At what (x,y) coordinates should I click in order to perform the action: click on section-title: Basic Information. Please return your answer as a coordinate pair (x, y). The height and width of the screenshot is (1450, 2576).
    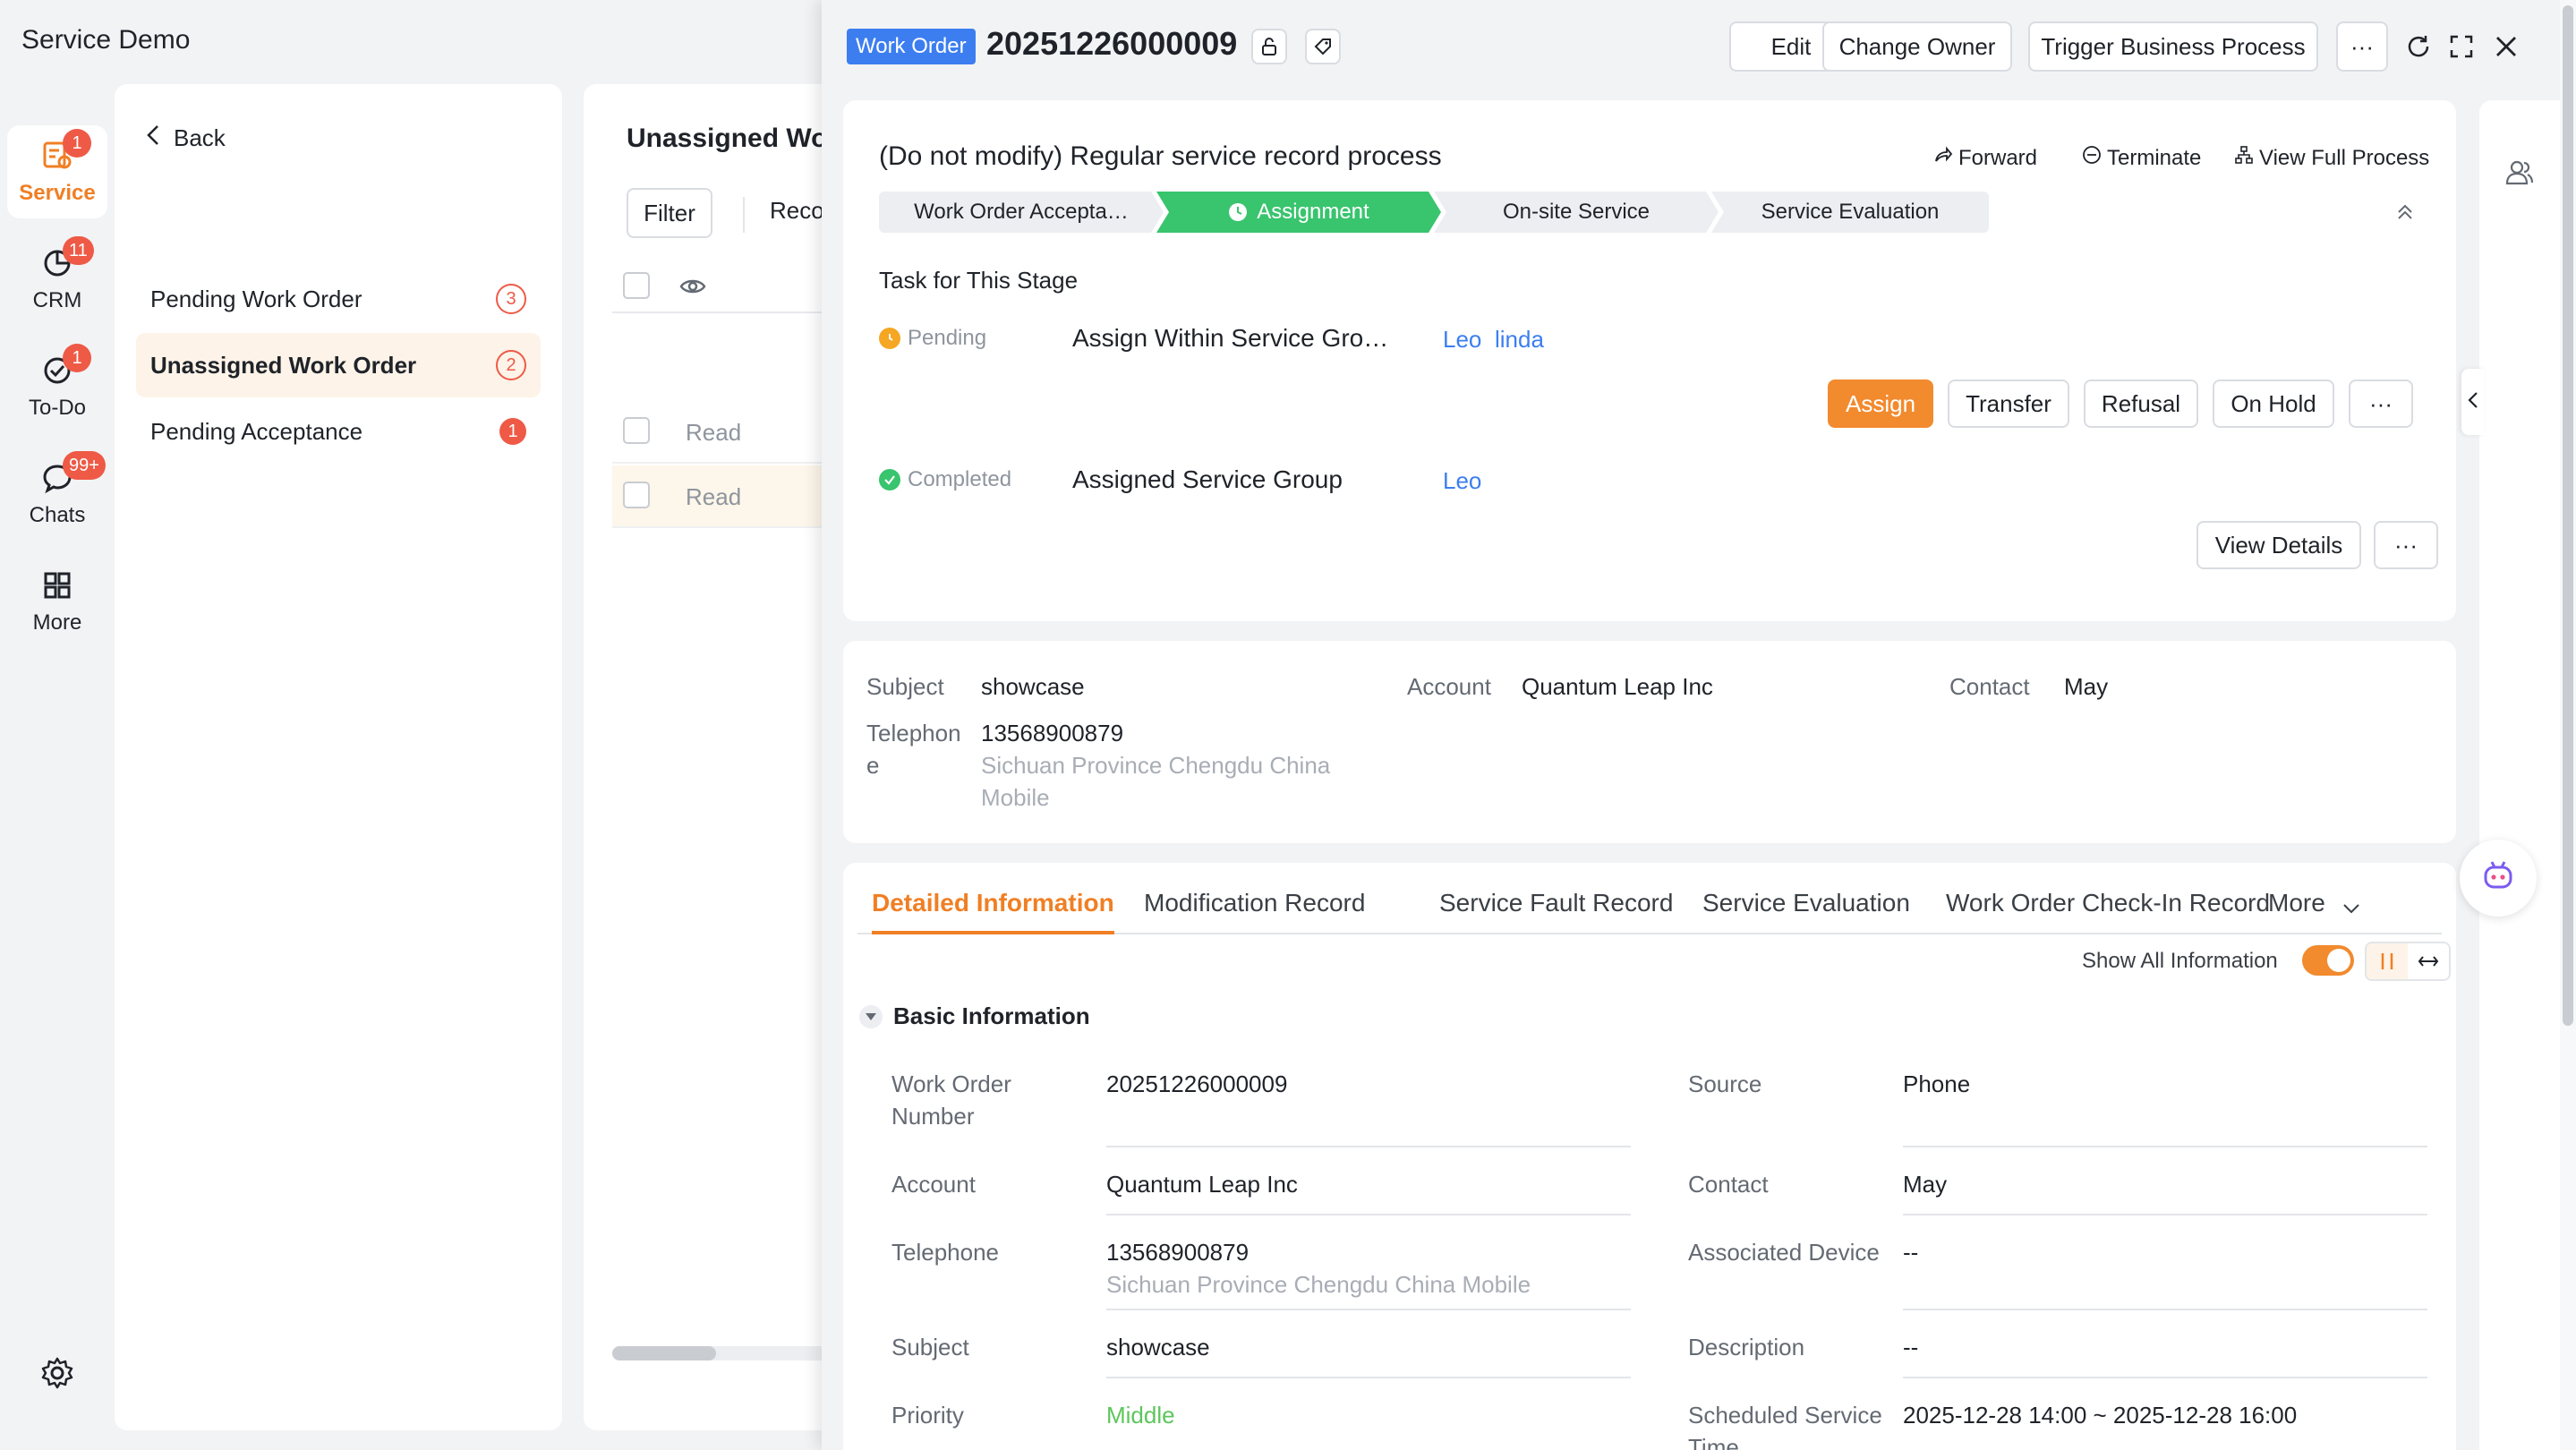
    Looking at the image, I should click on (991, 1015).